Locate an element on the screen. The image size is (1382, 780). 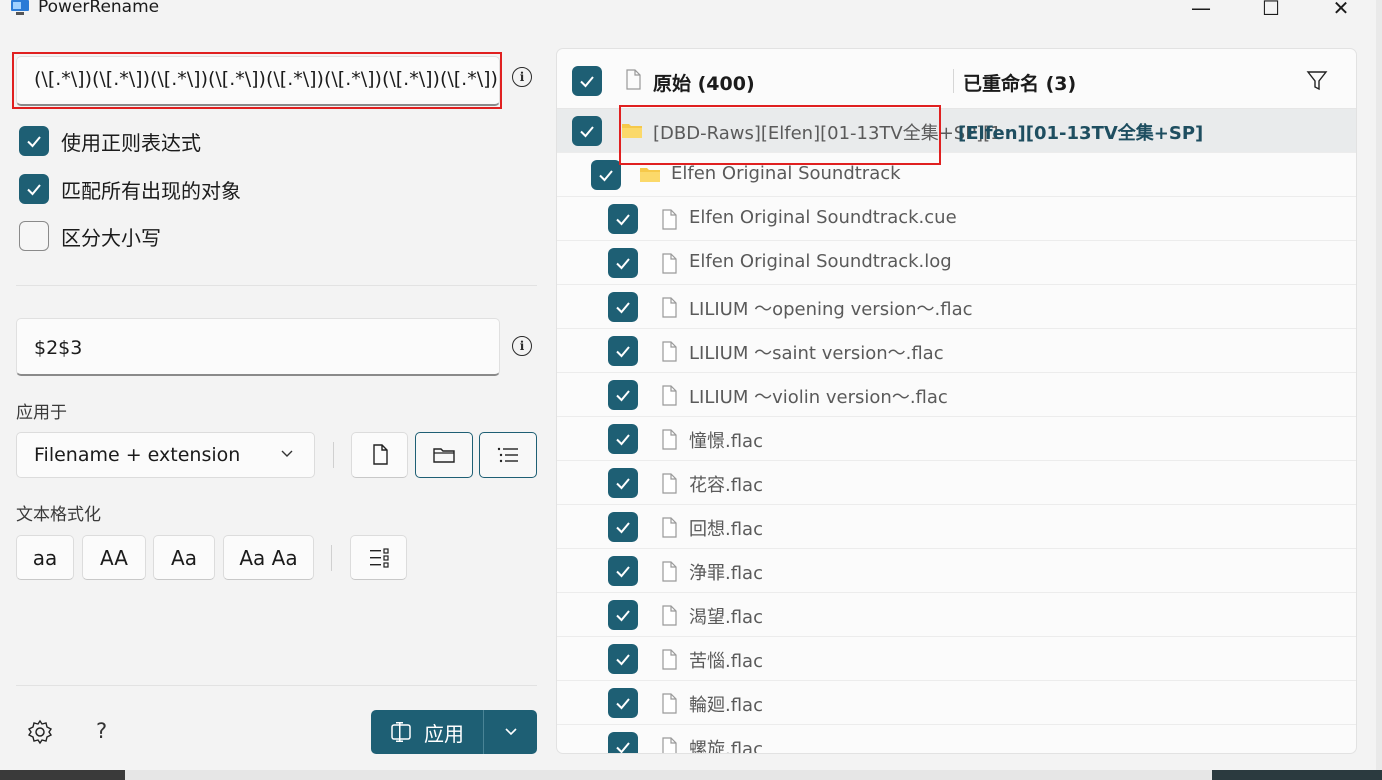
filter-icon is located at coordinates (1317, 81).